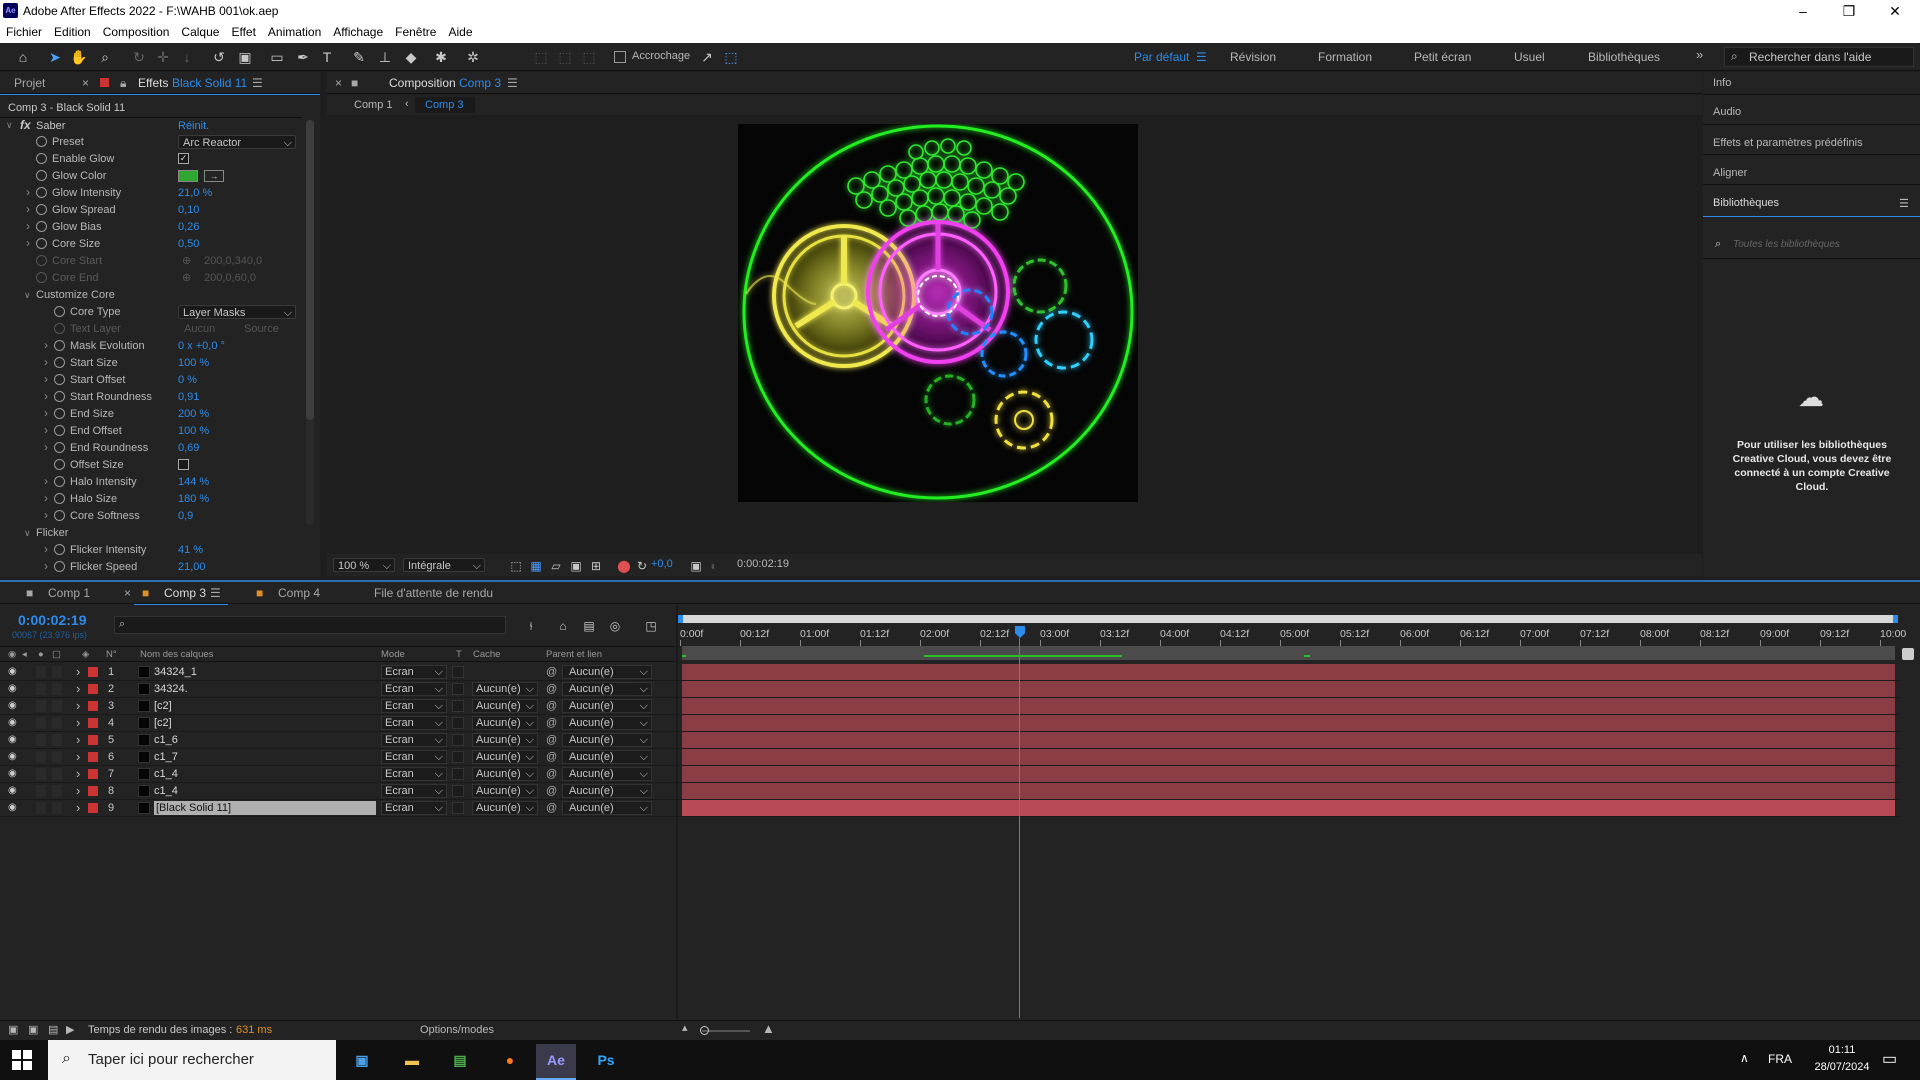 This screenshot has width=1920, height=1080. What do you see at coordinates (53, 1029) in the screenshot?
I see `in-out-toggle-icon: ▤` at bounding box center [53, 1029].